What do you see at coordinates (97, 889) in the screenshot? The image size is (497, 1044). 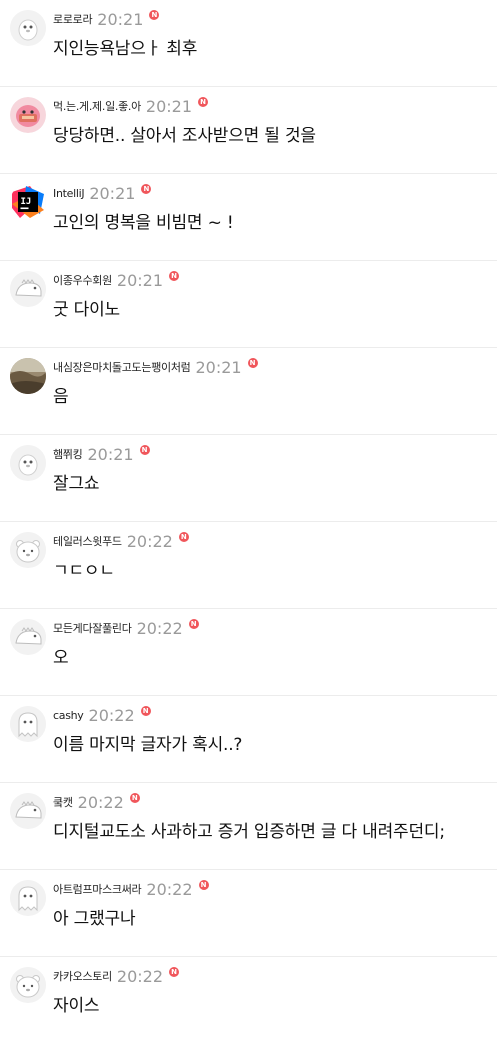 I see `comment-nickname: 아트럼프마스크써라` at bounding box center [97, 889].